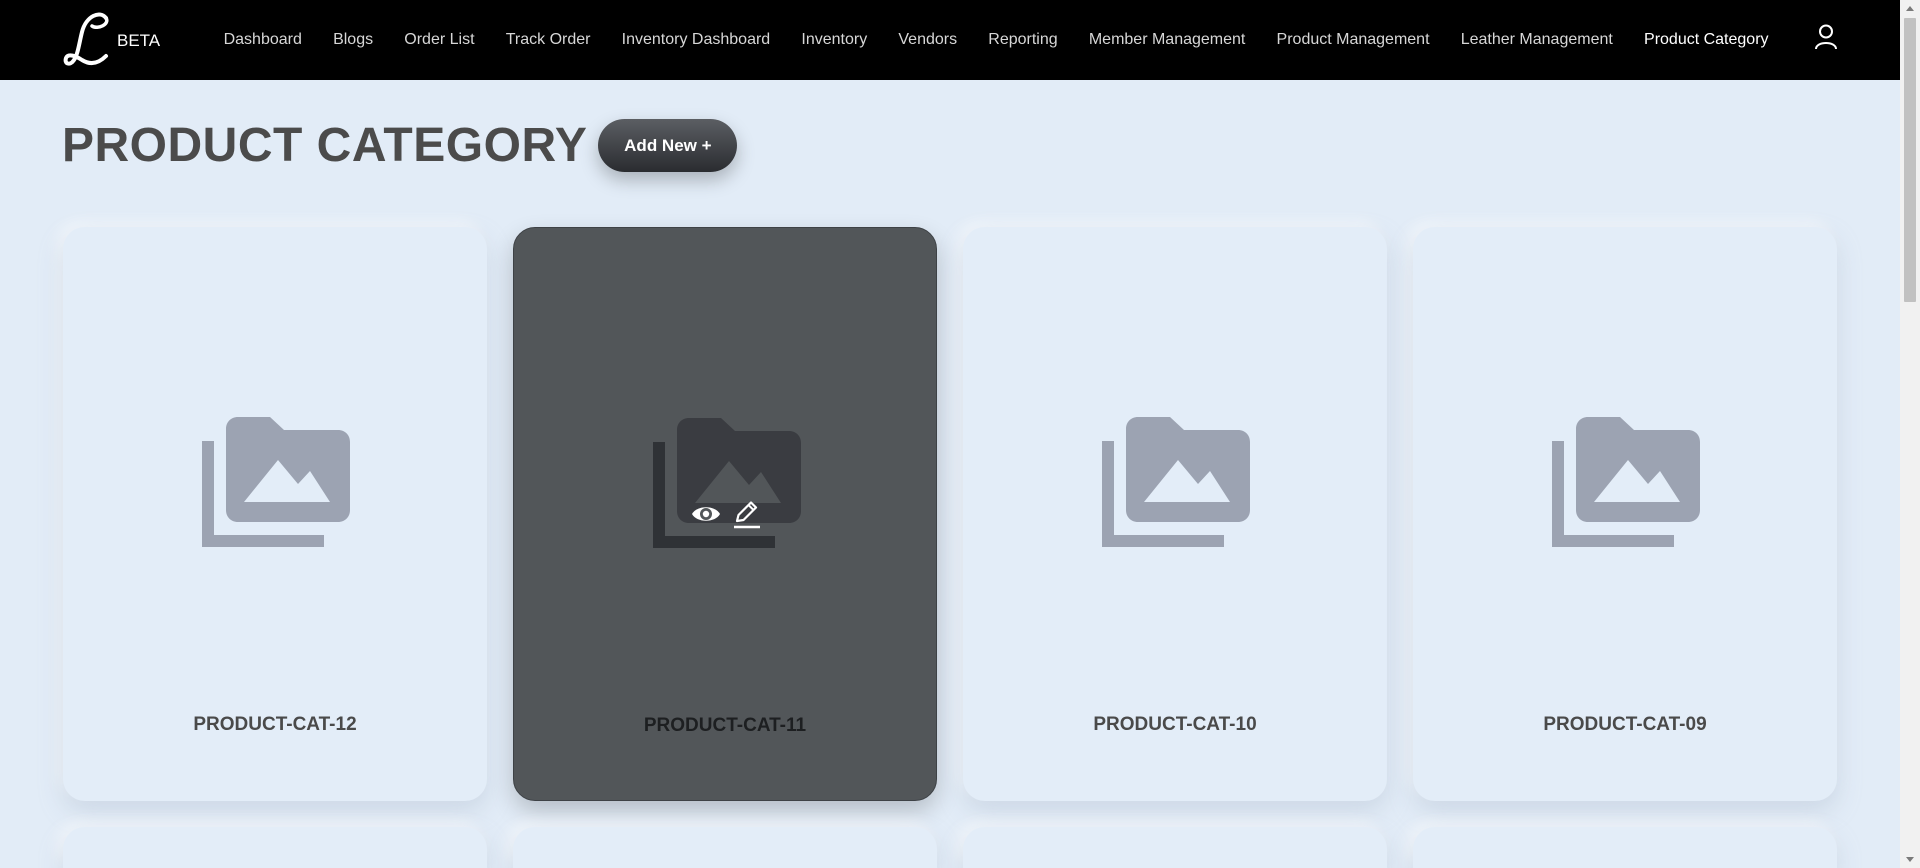  I want to click on brand-logo-icon, so click(86, 39).